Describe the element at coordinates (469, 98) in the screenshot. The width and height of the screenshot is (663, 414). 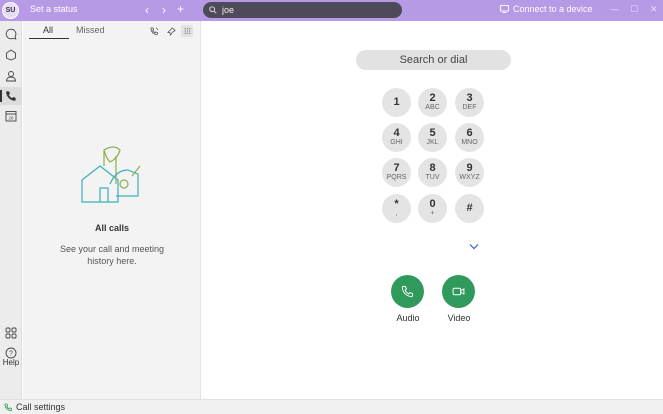
I see `key-digit: 3` at that location.